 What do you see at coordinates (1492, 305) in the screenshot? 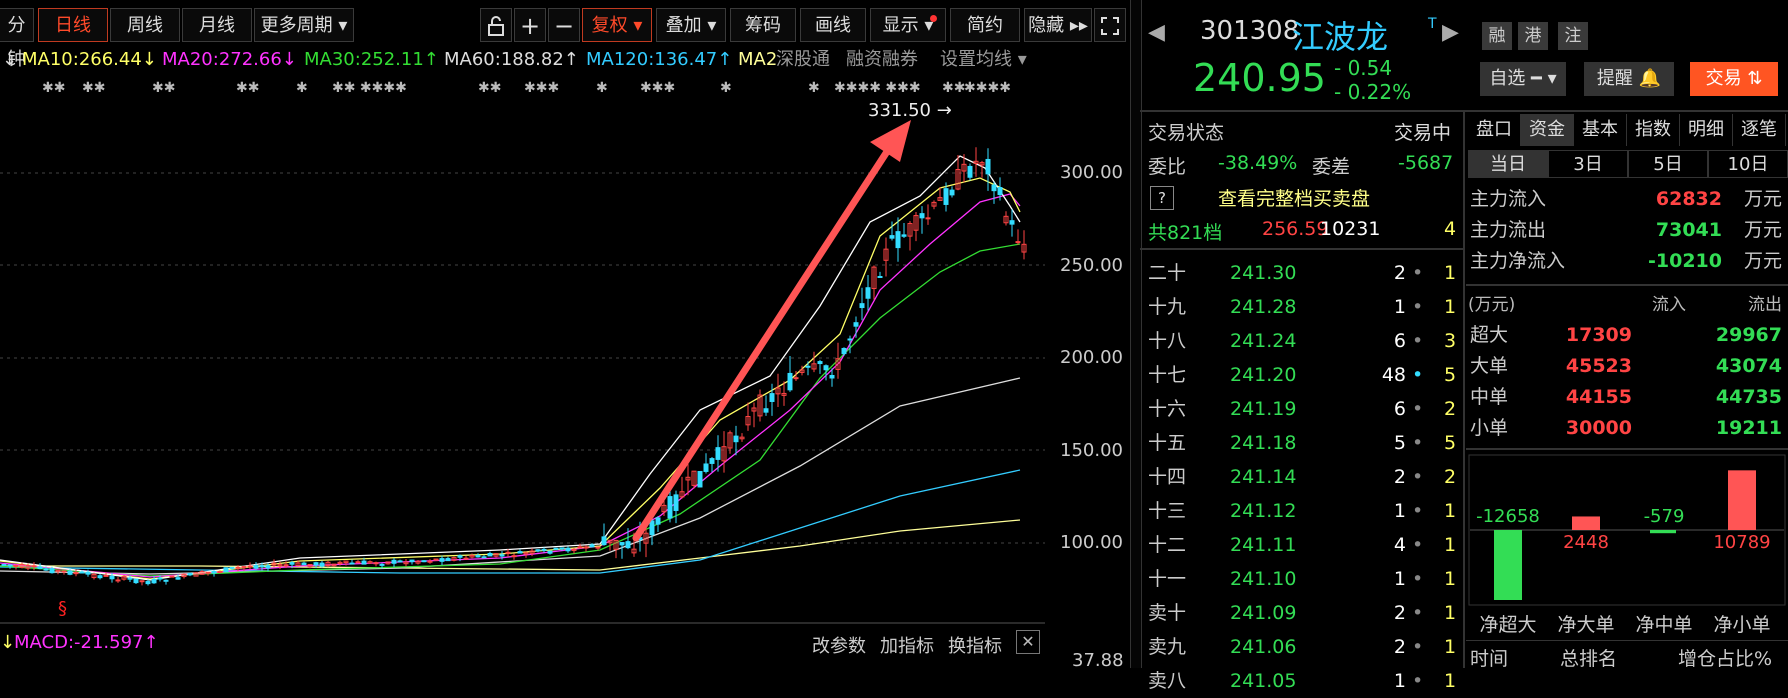
I see `flow-unit-label: (万元)` at bounding box center [1492, 305].